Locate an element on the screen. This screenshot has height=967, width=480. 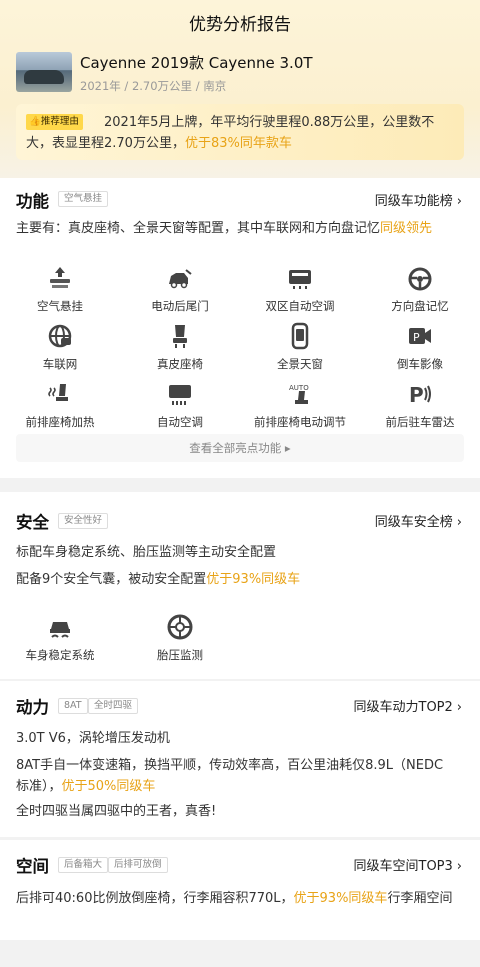
feature-label: 前排座椅加热 is located at coordinates (60, 422).